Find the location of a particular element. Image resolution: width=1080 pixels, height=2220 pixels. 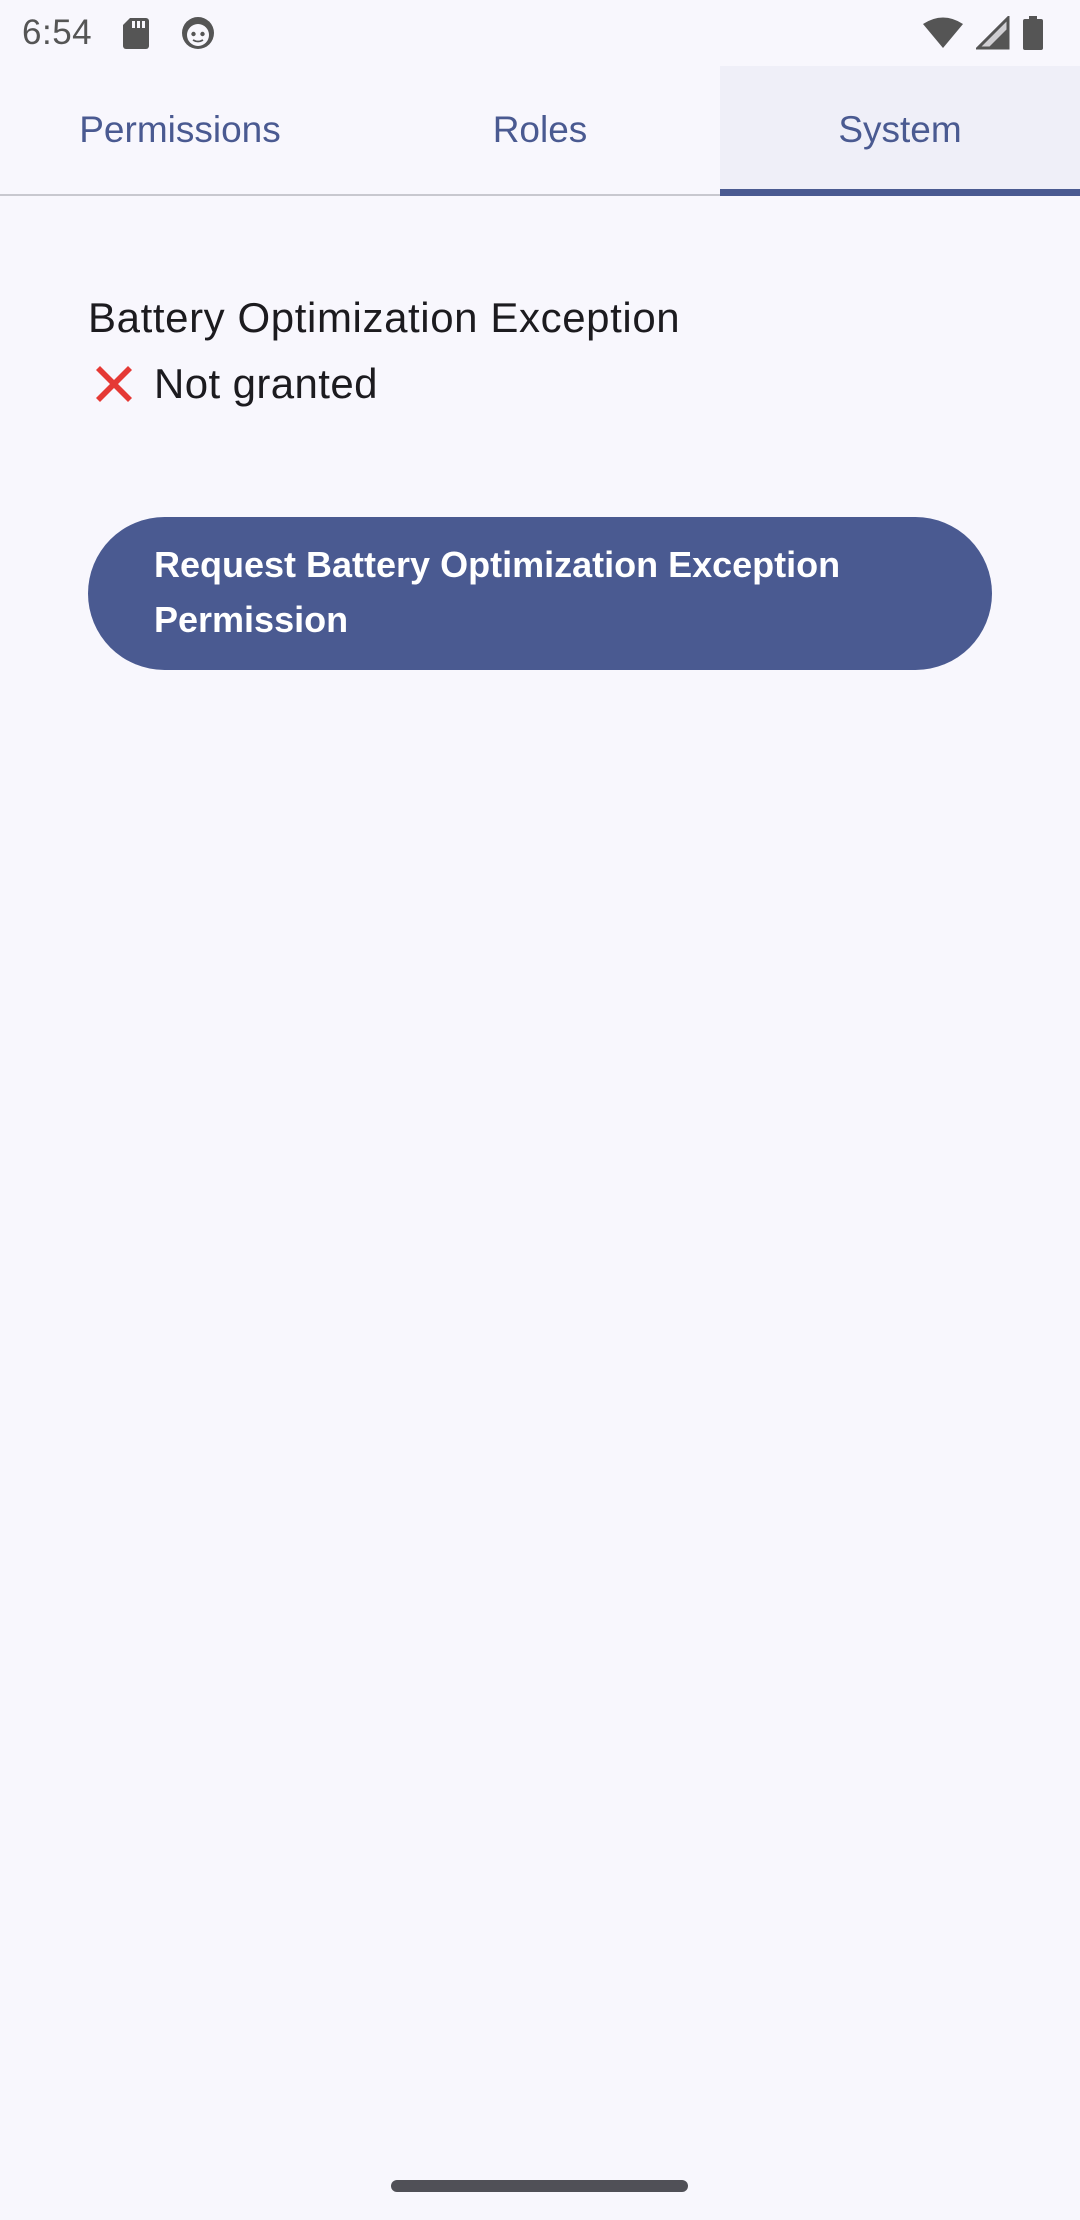

status-time: 6:54 is located at coordinates (57, 32).